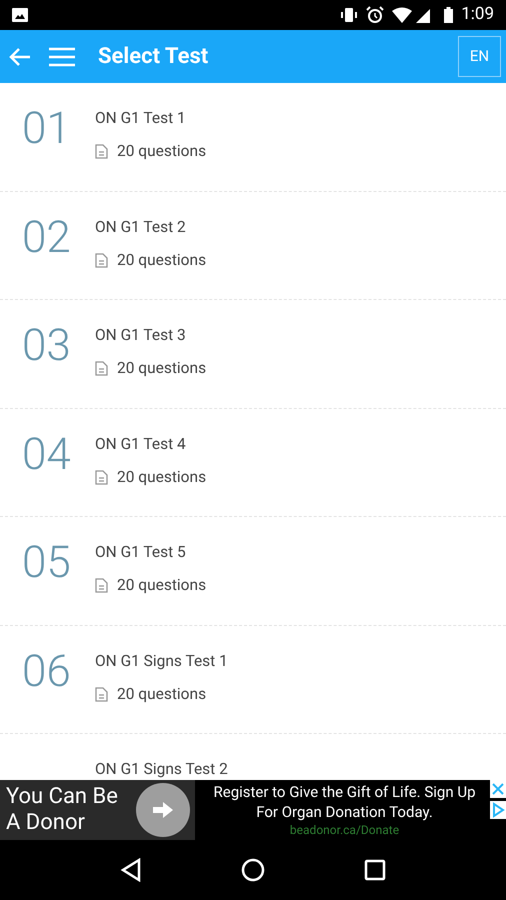  What do you see at coordinates (375, 15) in the screenshot?
I see `alarm-icon` at bounding box center [375, 15].